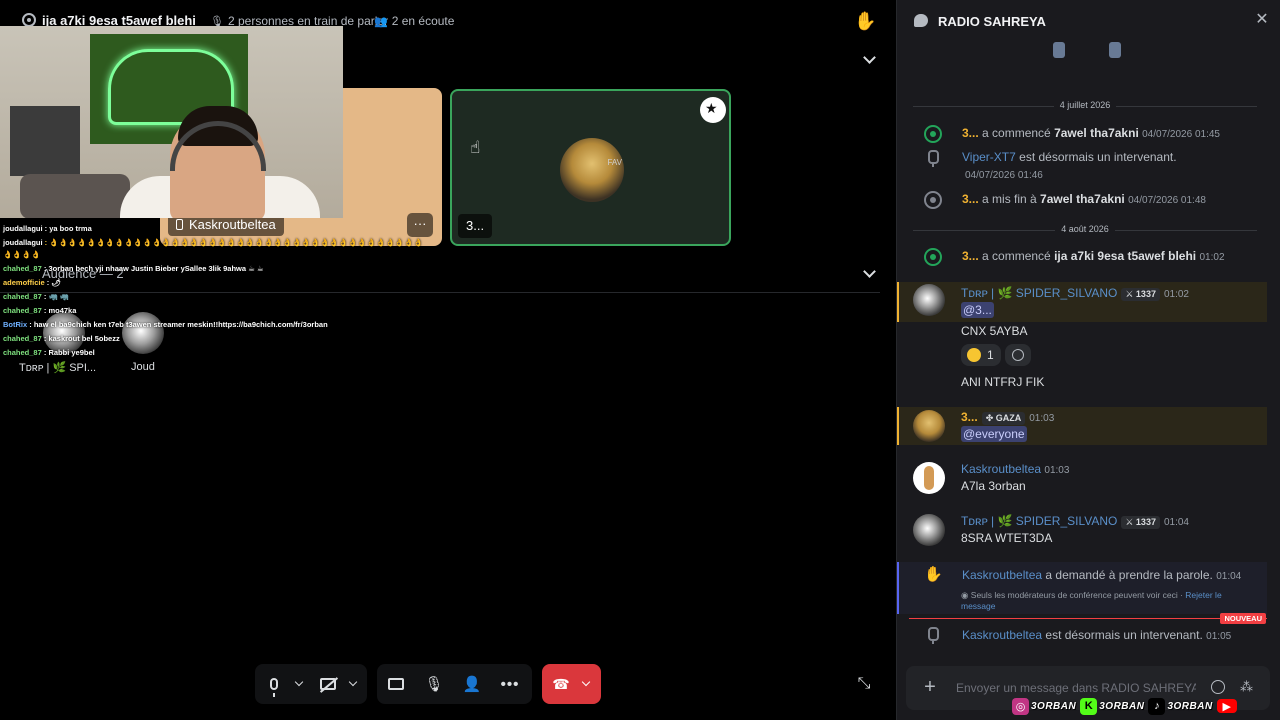 This screenshot has width=1280, height=720. I want to click on apps-icon: ⁂, so click(1246, 686).